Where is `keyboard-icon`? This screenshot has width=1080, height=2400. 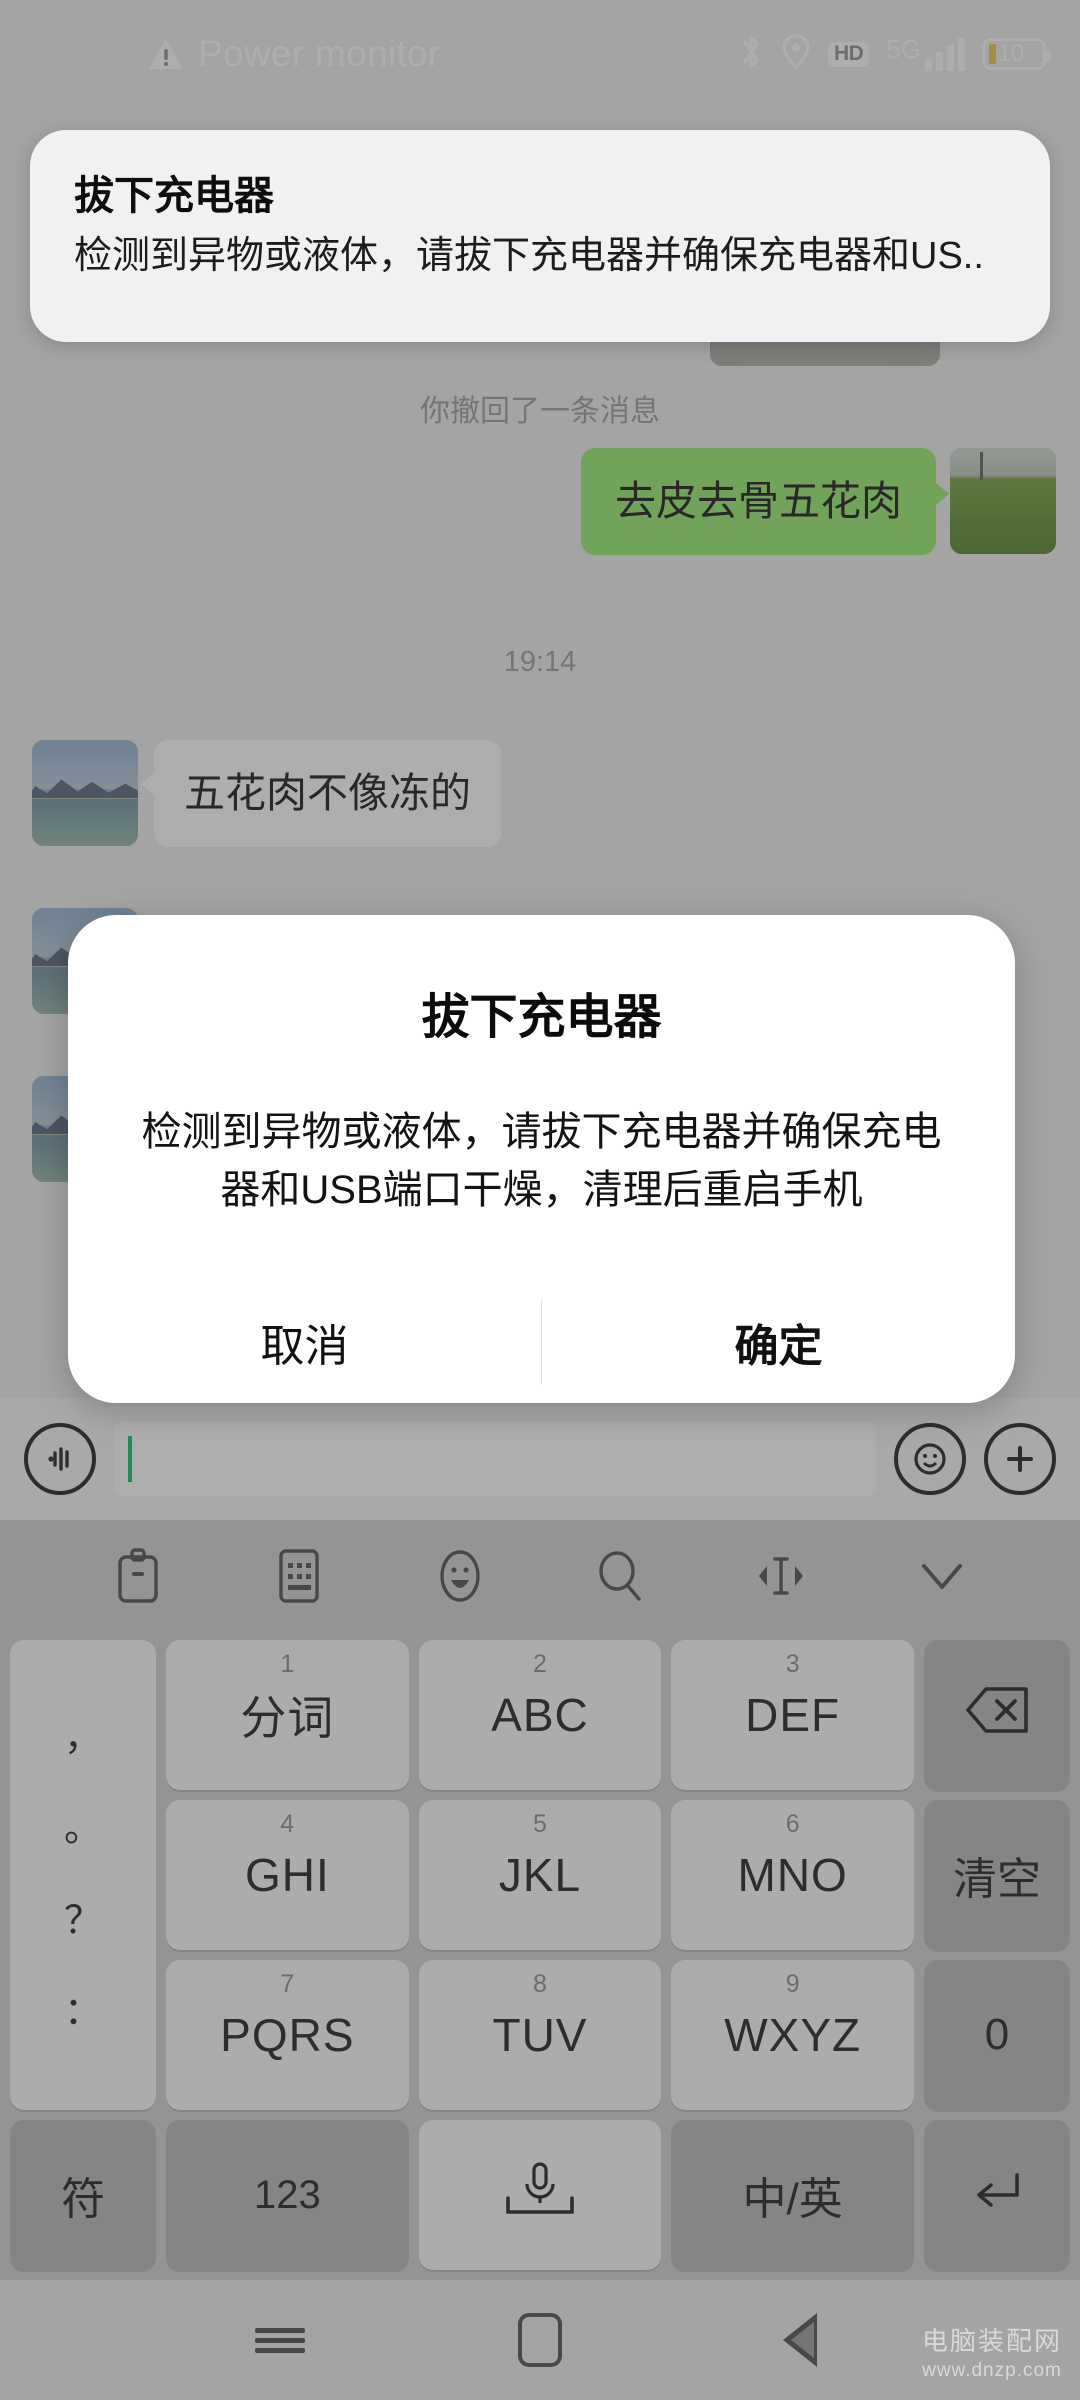 keyboard-icon is located at coordinates (299, 1576).